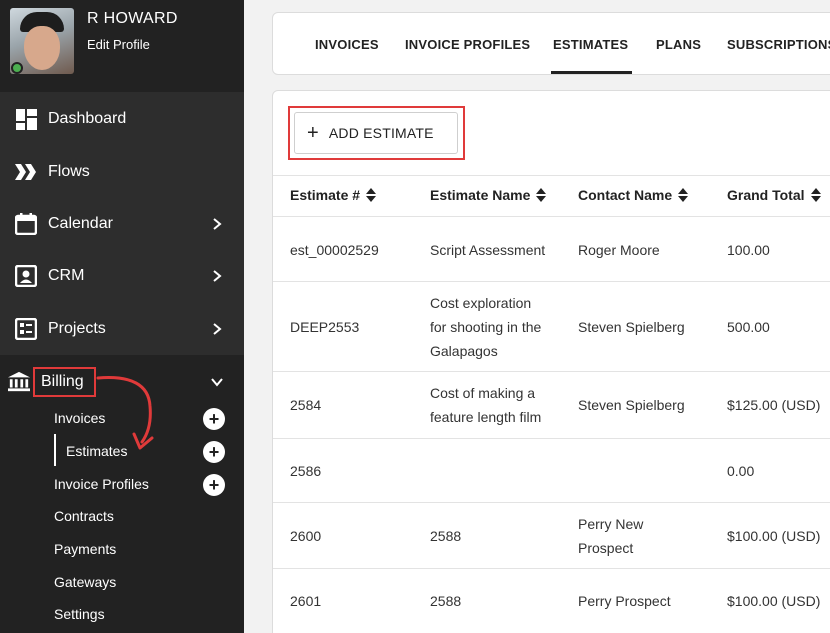 The height and width of the screenshot is (633, 830). I want to click on table-divider, so click(551, 175).